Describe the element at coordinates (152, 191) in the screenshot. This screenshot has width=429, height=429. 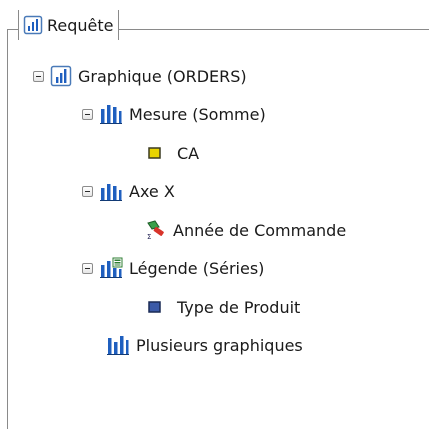
I see `tree-node-label: Axe X` at that location.